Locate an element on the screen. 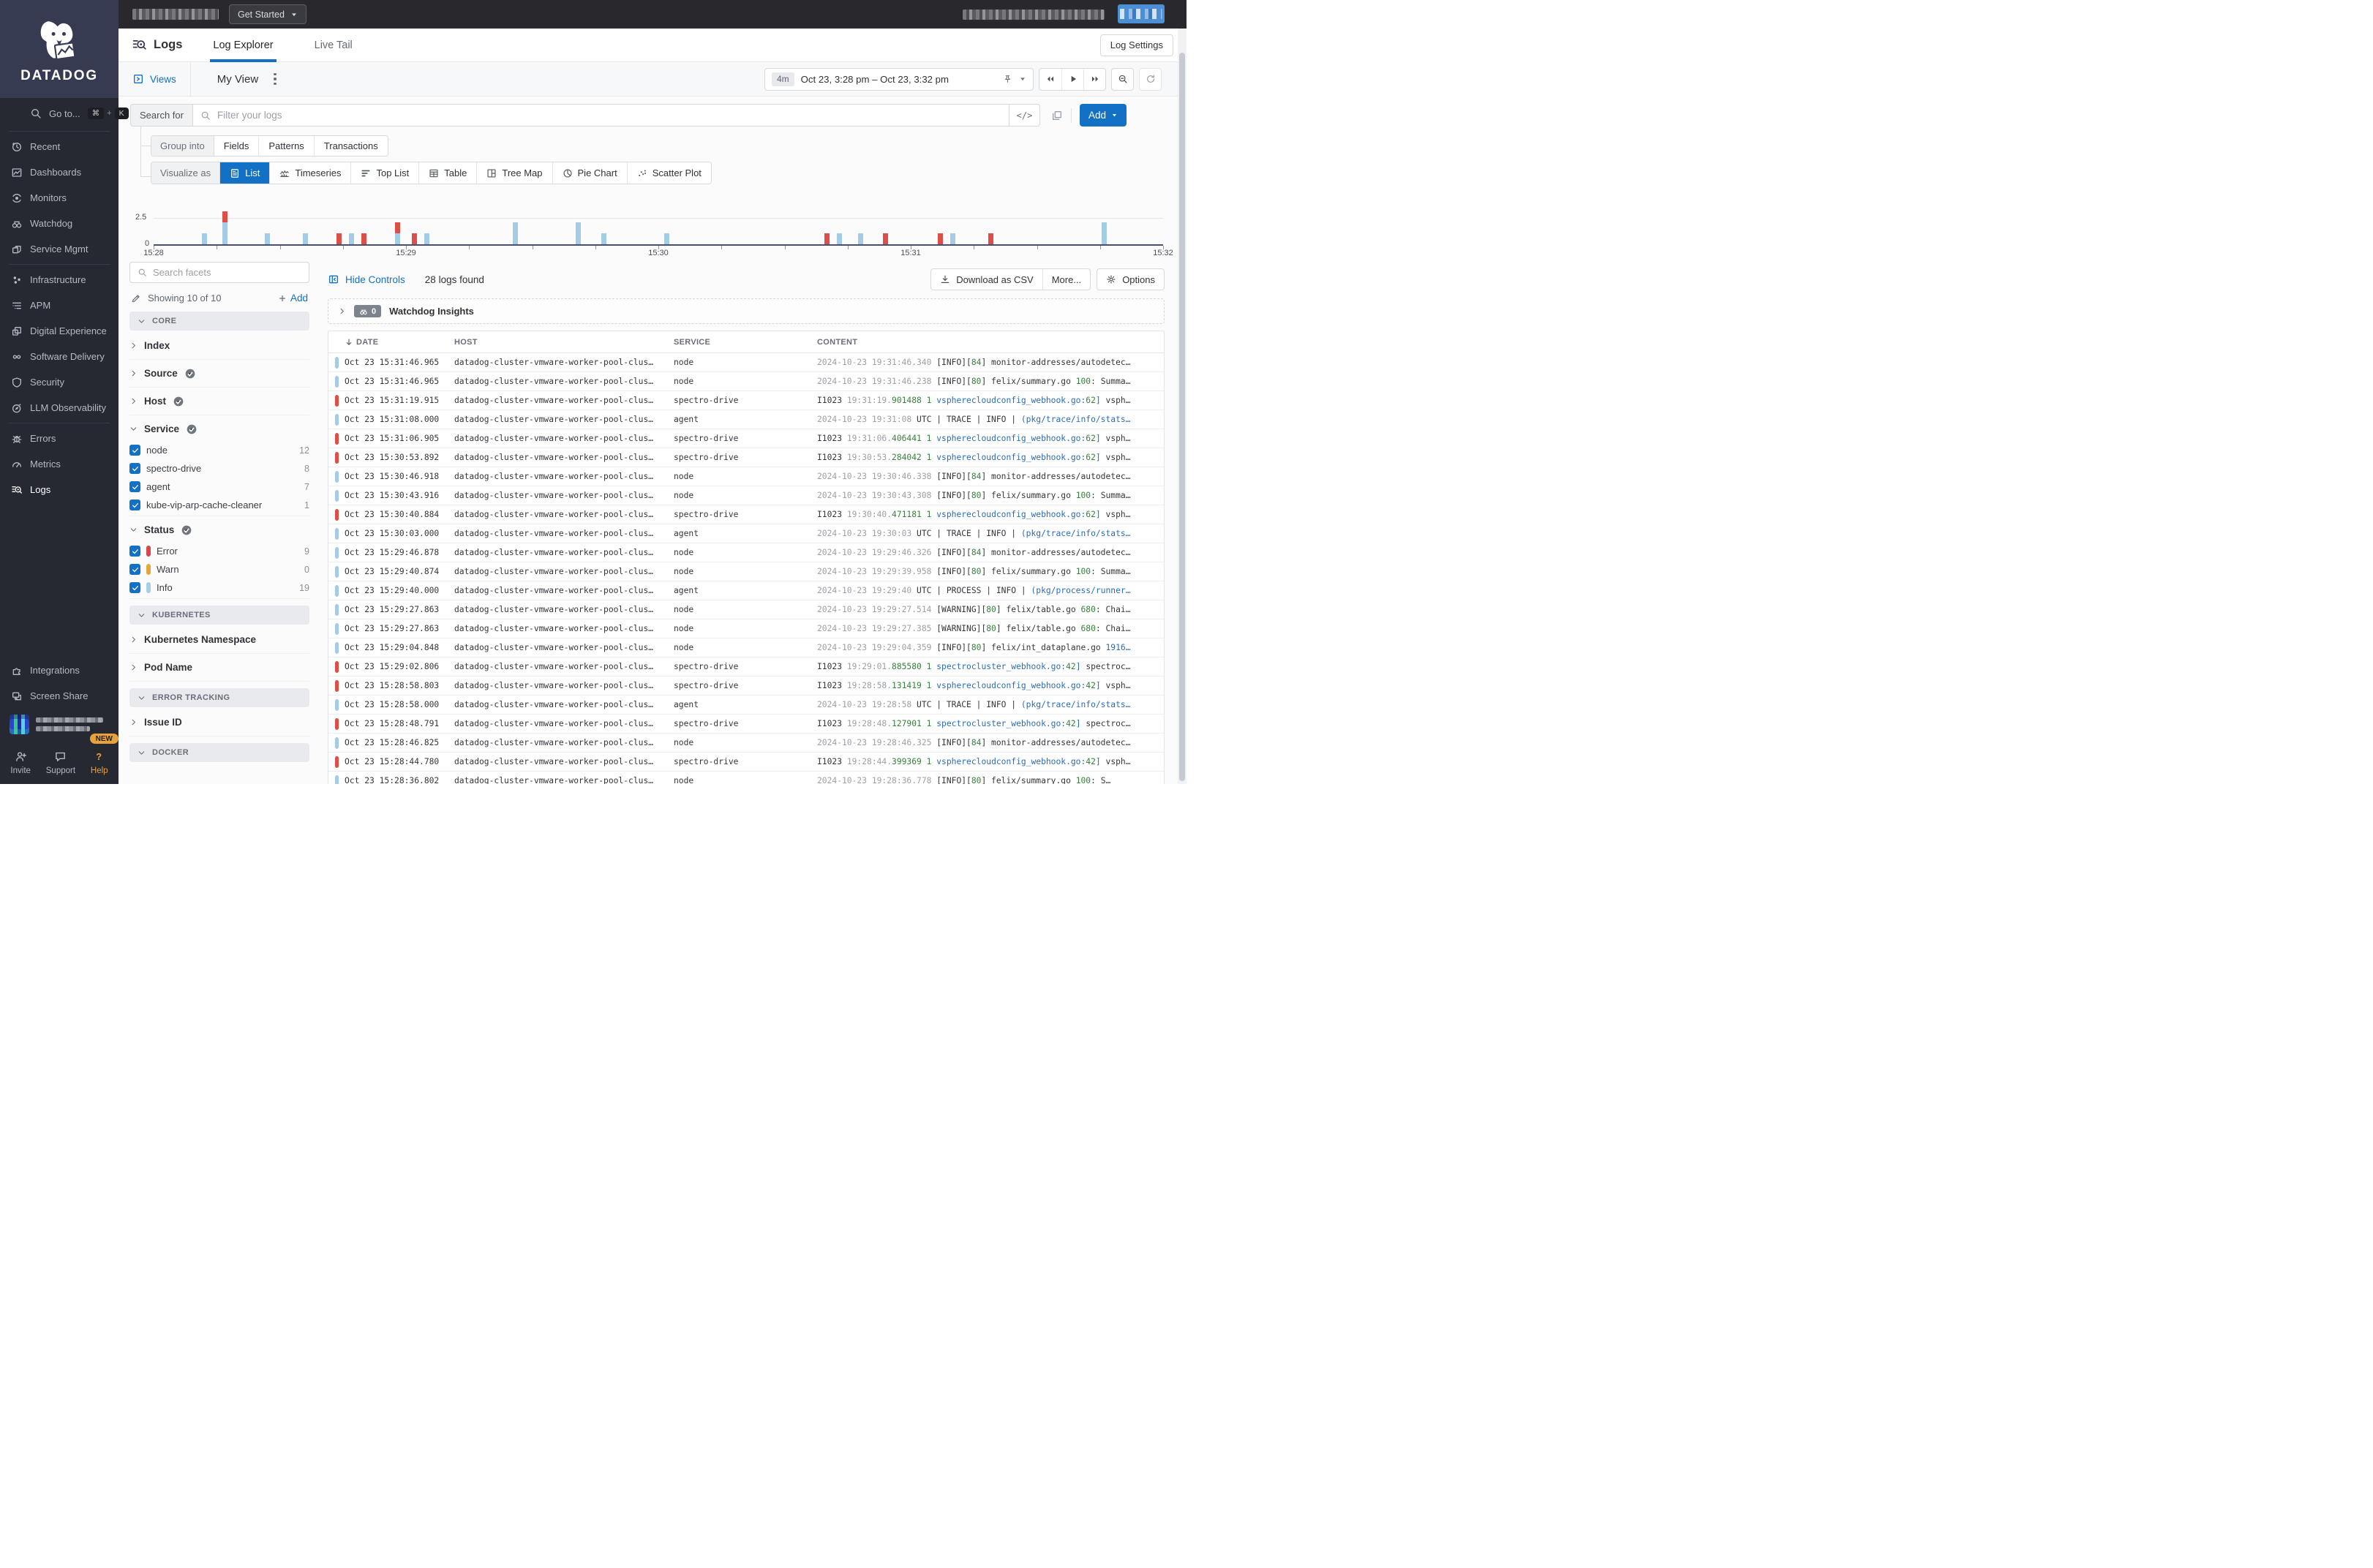  view-name: My View is located at coordinates (237, 79).